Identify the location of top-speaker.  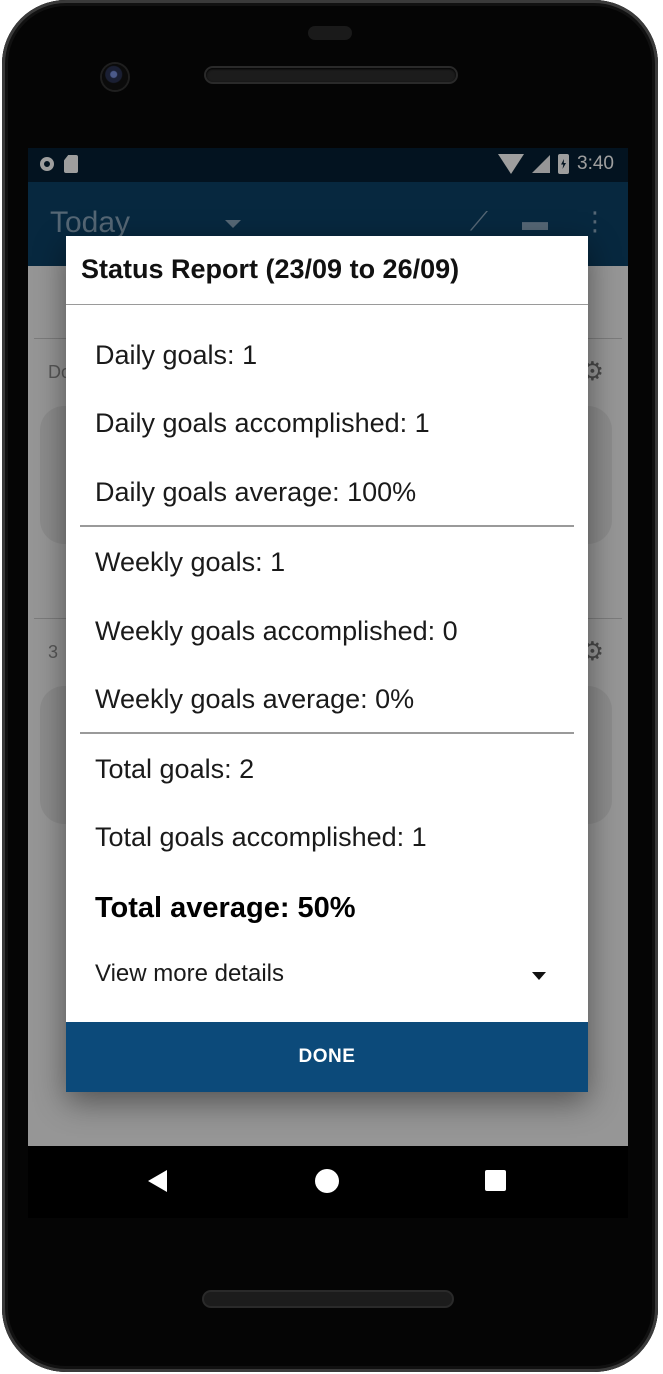
(331, 75).